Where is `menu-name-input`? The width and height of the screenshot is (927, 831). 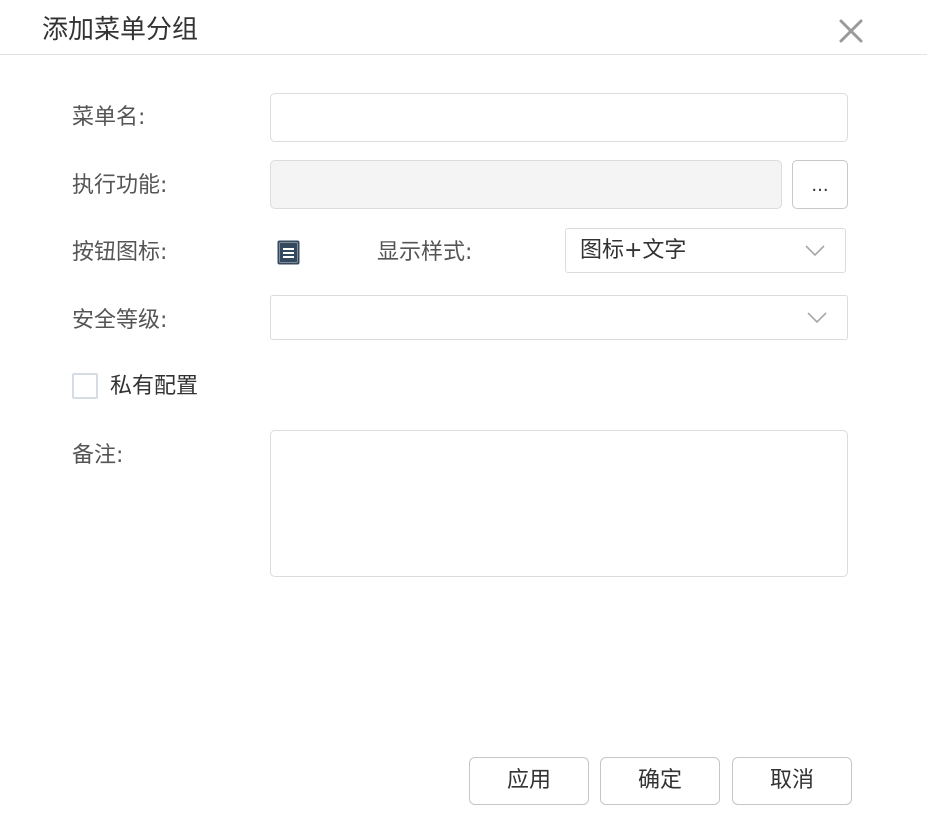 menu-name-input is located at coordinates (559, 117).